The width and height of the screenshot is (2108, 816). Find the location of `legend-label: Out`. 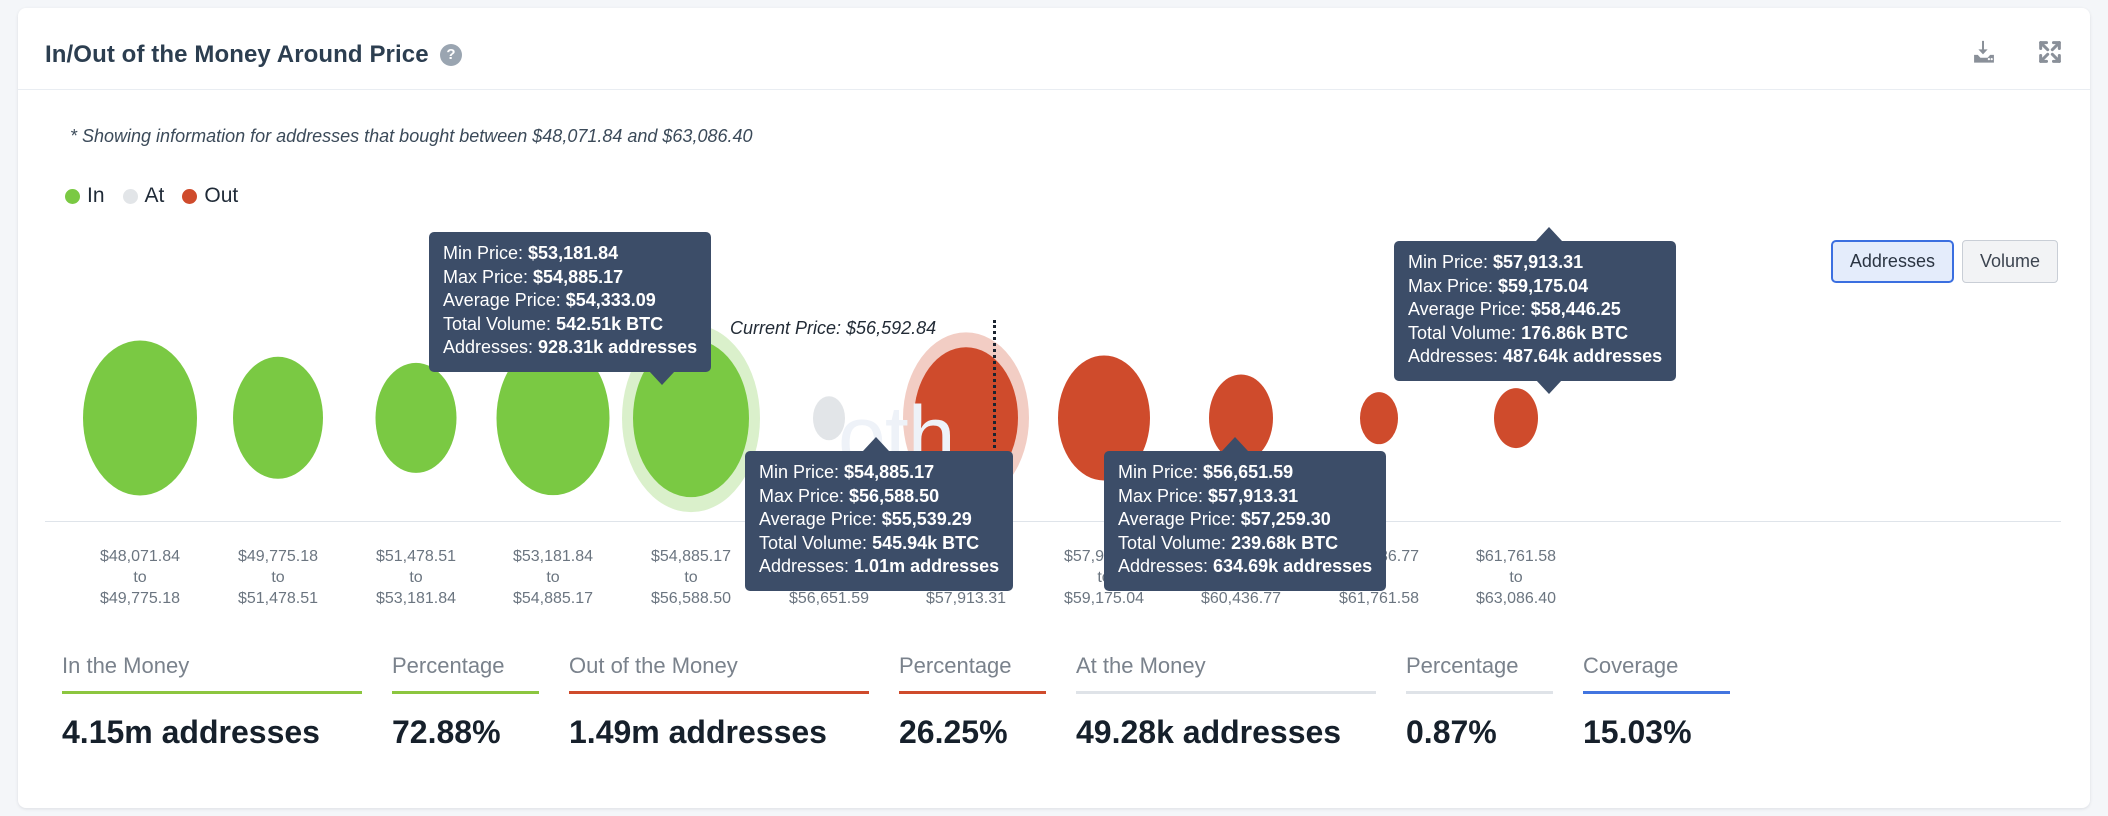

legend-label: Out is located at coordinates (221, 195).